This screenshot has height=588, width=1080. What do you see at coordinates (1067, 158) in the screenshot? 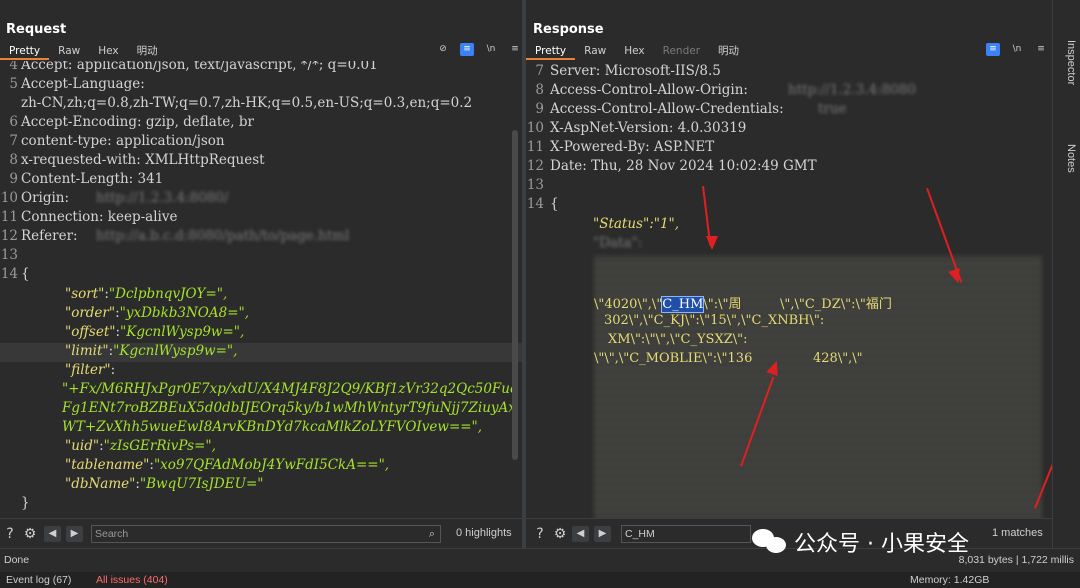
I see `notes-tab: Notes` at bounding box center [1067, 158].